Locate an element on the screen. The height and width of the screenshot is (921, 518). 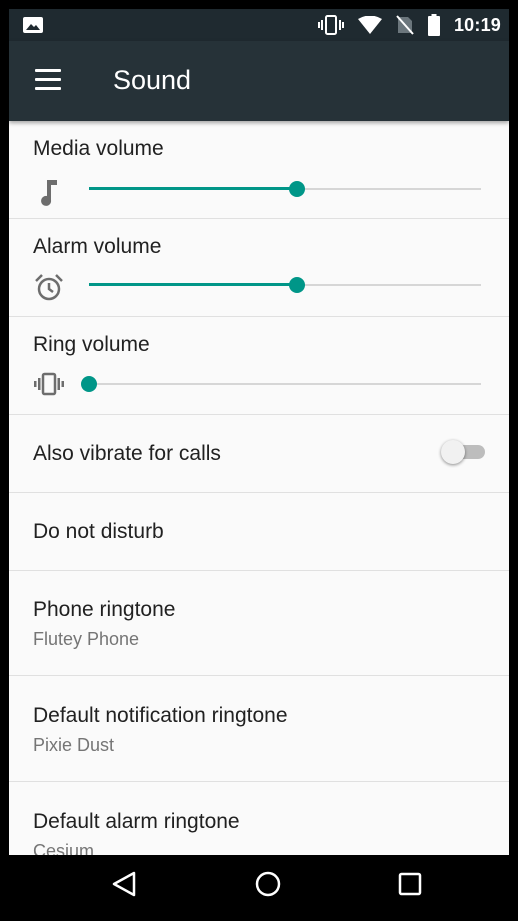
music-note-icon is located at coordinates (49, 193).